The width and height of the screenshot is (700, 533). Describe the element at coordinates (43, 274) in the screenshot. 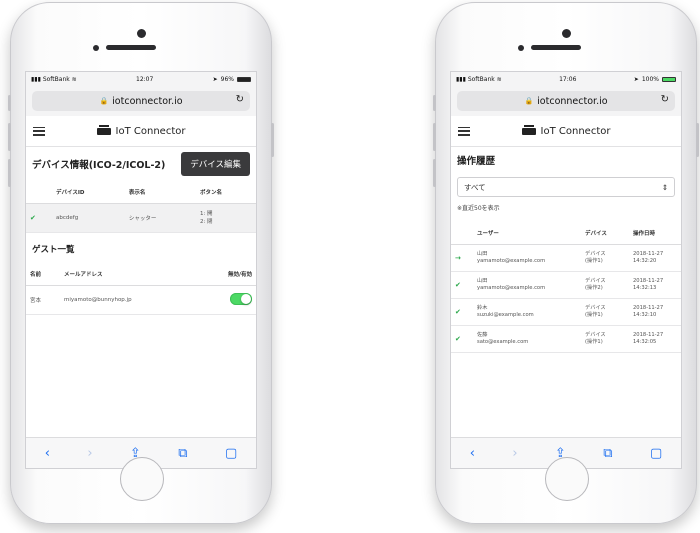

I see `col-header-name: 名前` at that location.